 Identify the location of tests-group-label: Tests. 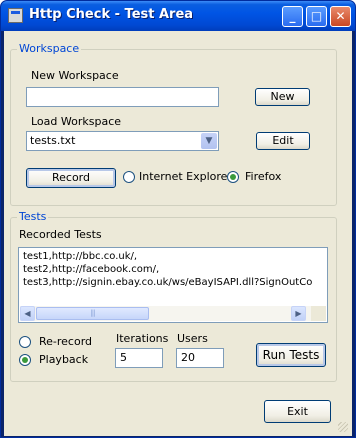
(33, 216).